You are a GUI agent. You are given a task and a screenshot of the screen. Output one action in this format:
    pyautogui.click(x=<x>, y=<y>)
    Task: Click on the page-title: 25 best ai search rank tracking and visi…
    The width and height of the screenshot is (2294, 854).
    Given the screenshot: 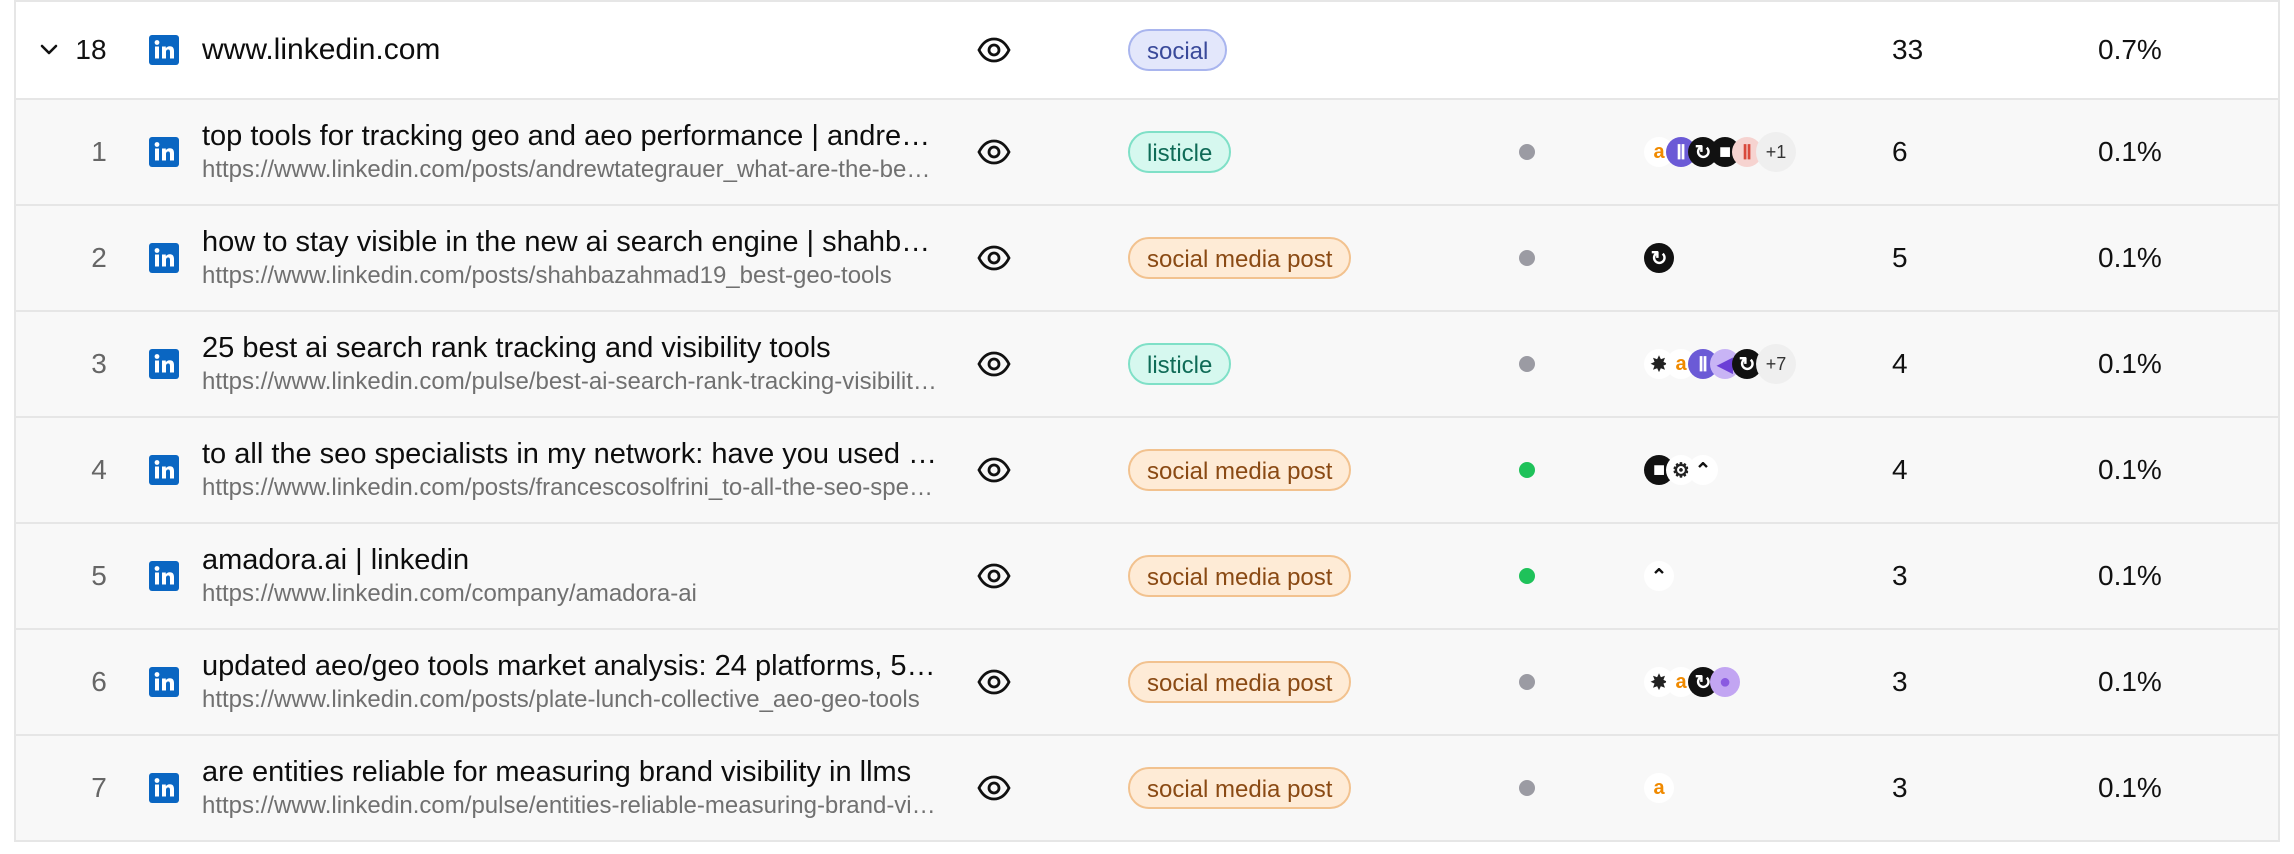 What is the action you would take?
    pyautogui.click(x=516, y=348)
    